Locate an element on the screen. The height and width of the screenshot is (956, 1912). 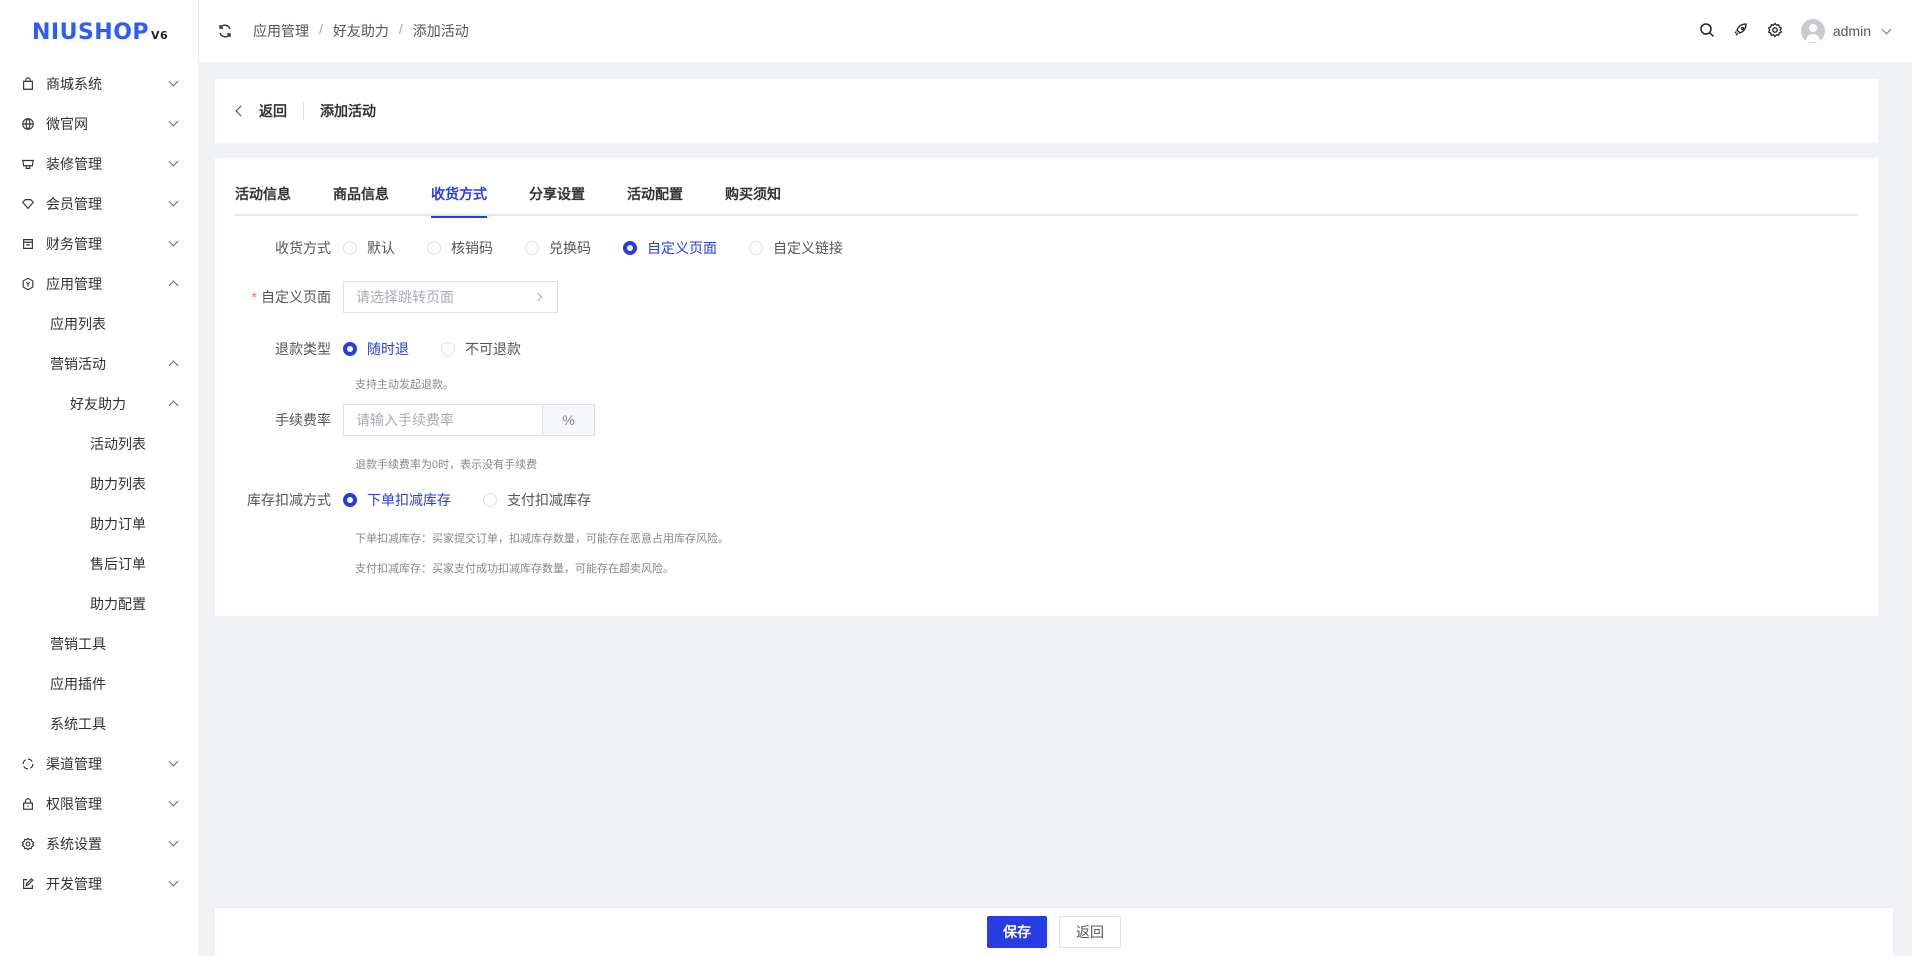
sidebar-item-7: 营销活动 is located at coordinates (99, 364).